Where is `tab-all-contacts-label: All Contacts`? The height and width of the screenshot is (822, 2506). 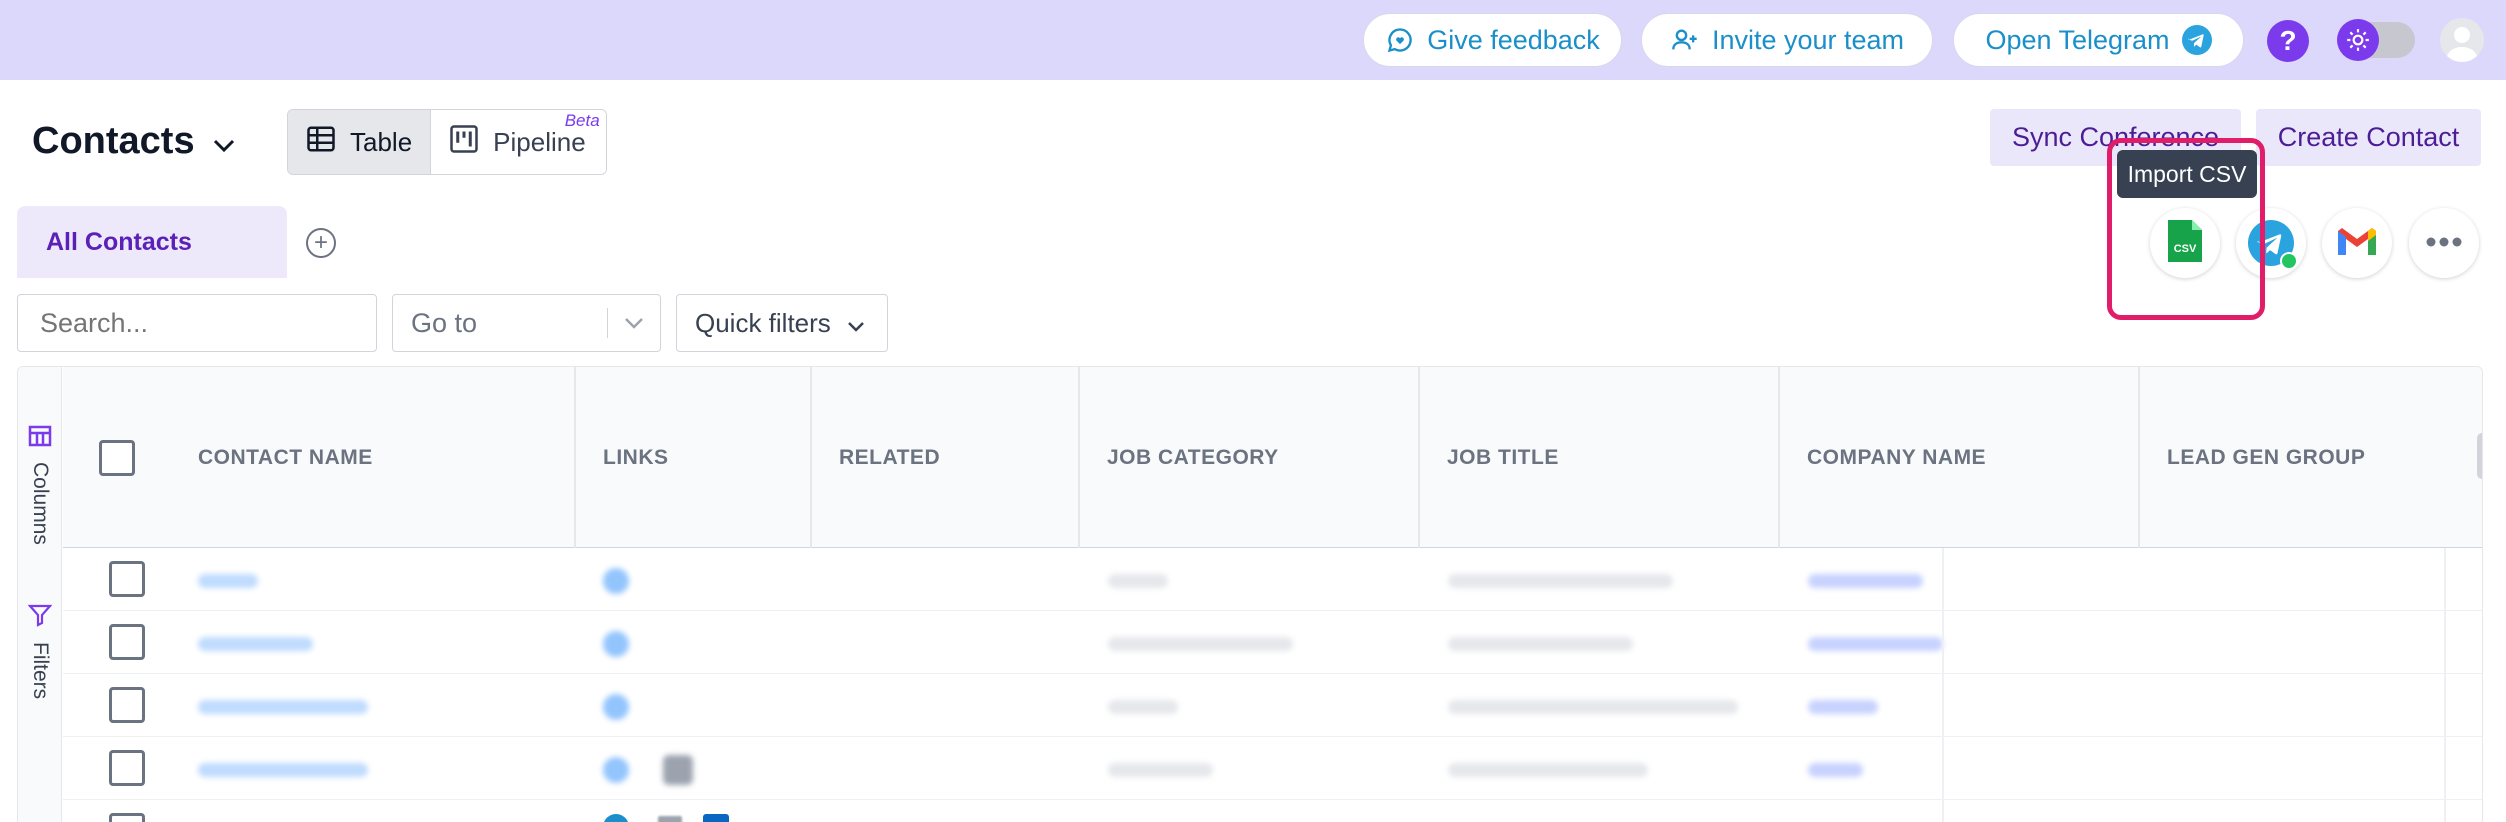 tab-all-contacts-label: All Contacts is located at coordinates (119, 241).